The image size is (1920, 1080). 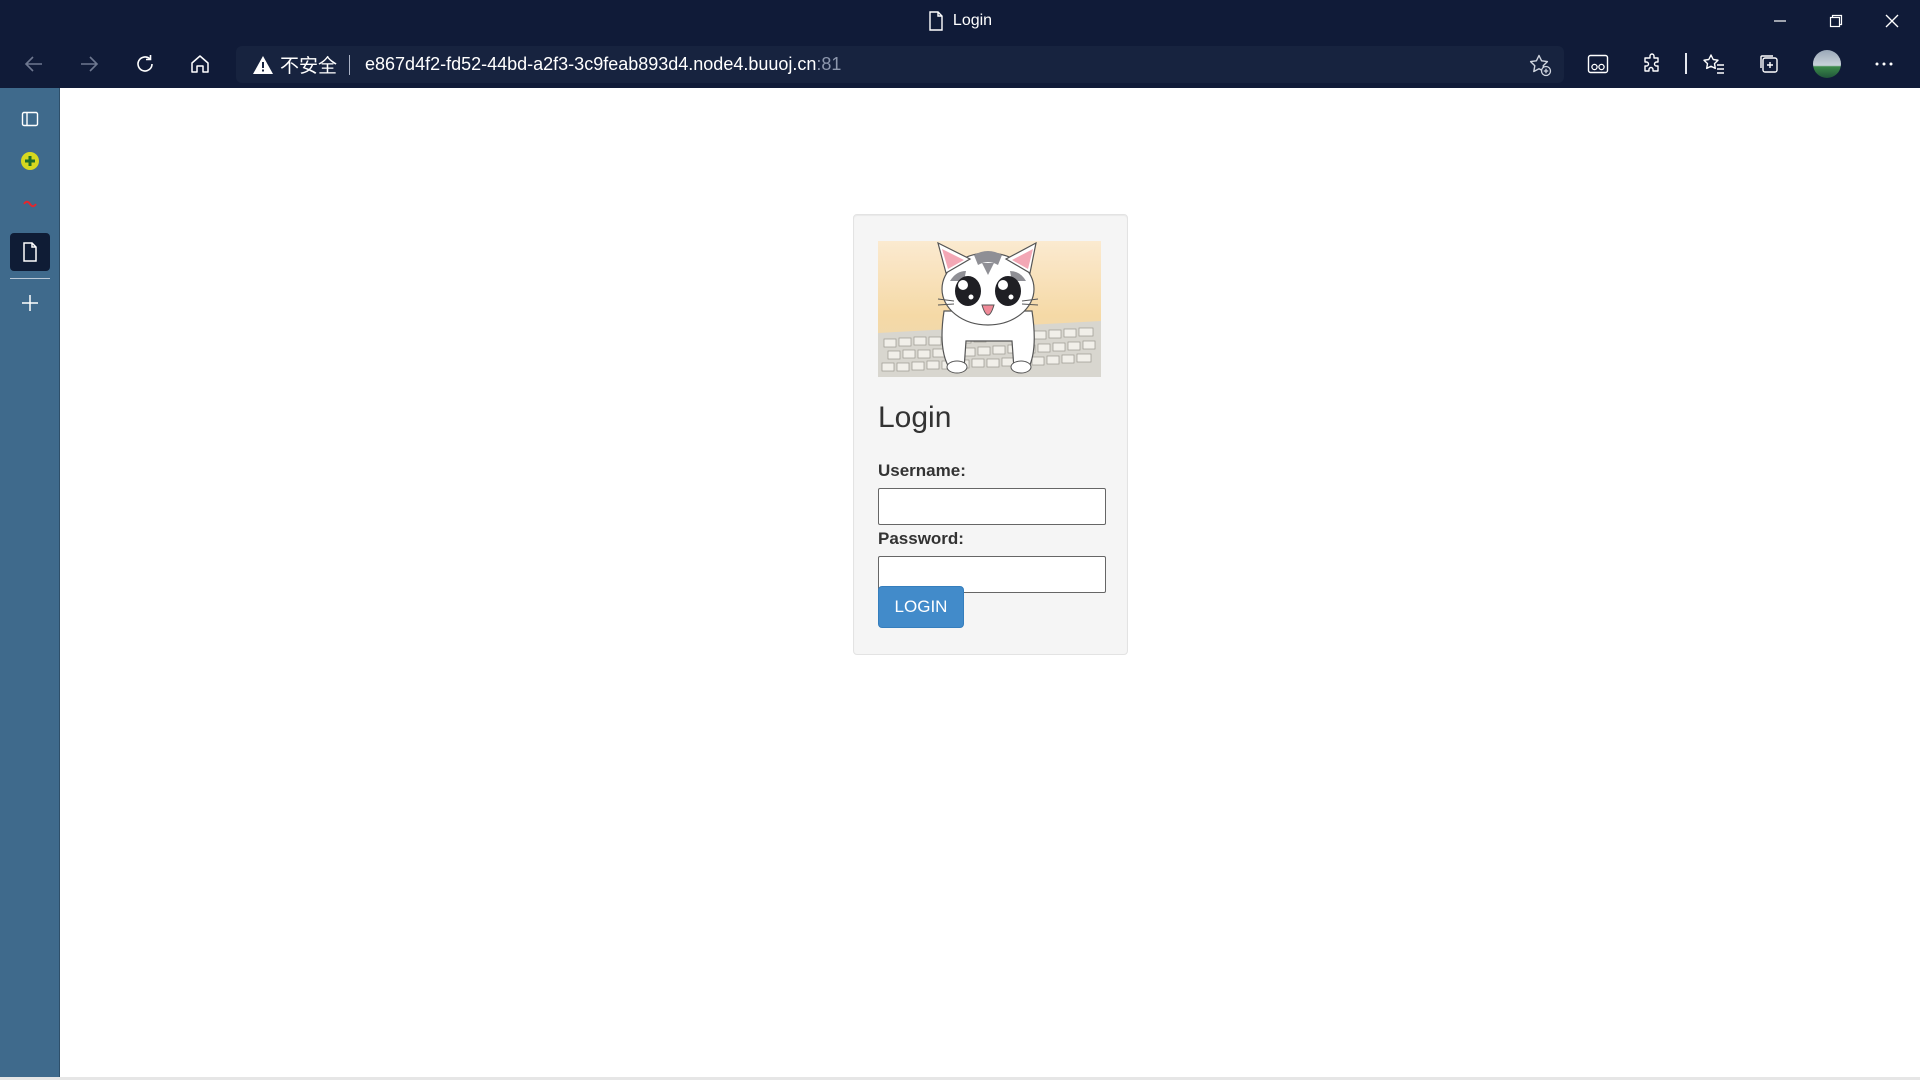 I want to click on page-tab-icon, so click(x=30, y=252).